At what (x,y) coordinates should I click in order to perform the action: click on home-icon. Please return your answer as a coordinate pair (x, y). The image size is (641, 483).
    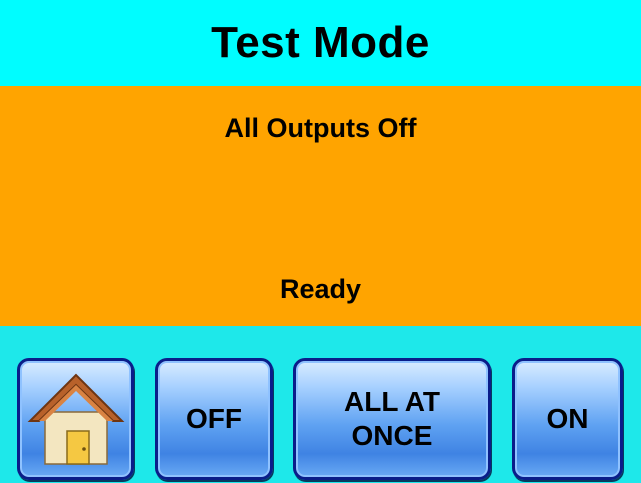
    Looking at the image, I should click on (75, 419).